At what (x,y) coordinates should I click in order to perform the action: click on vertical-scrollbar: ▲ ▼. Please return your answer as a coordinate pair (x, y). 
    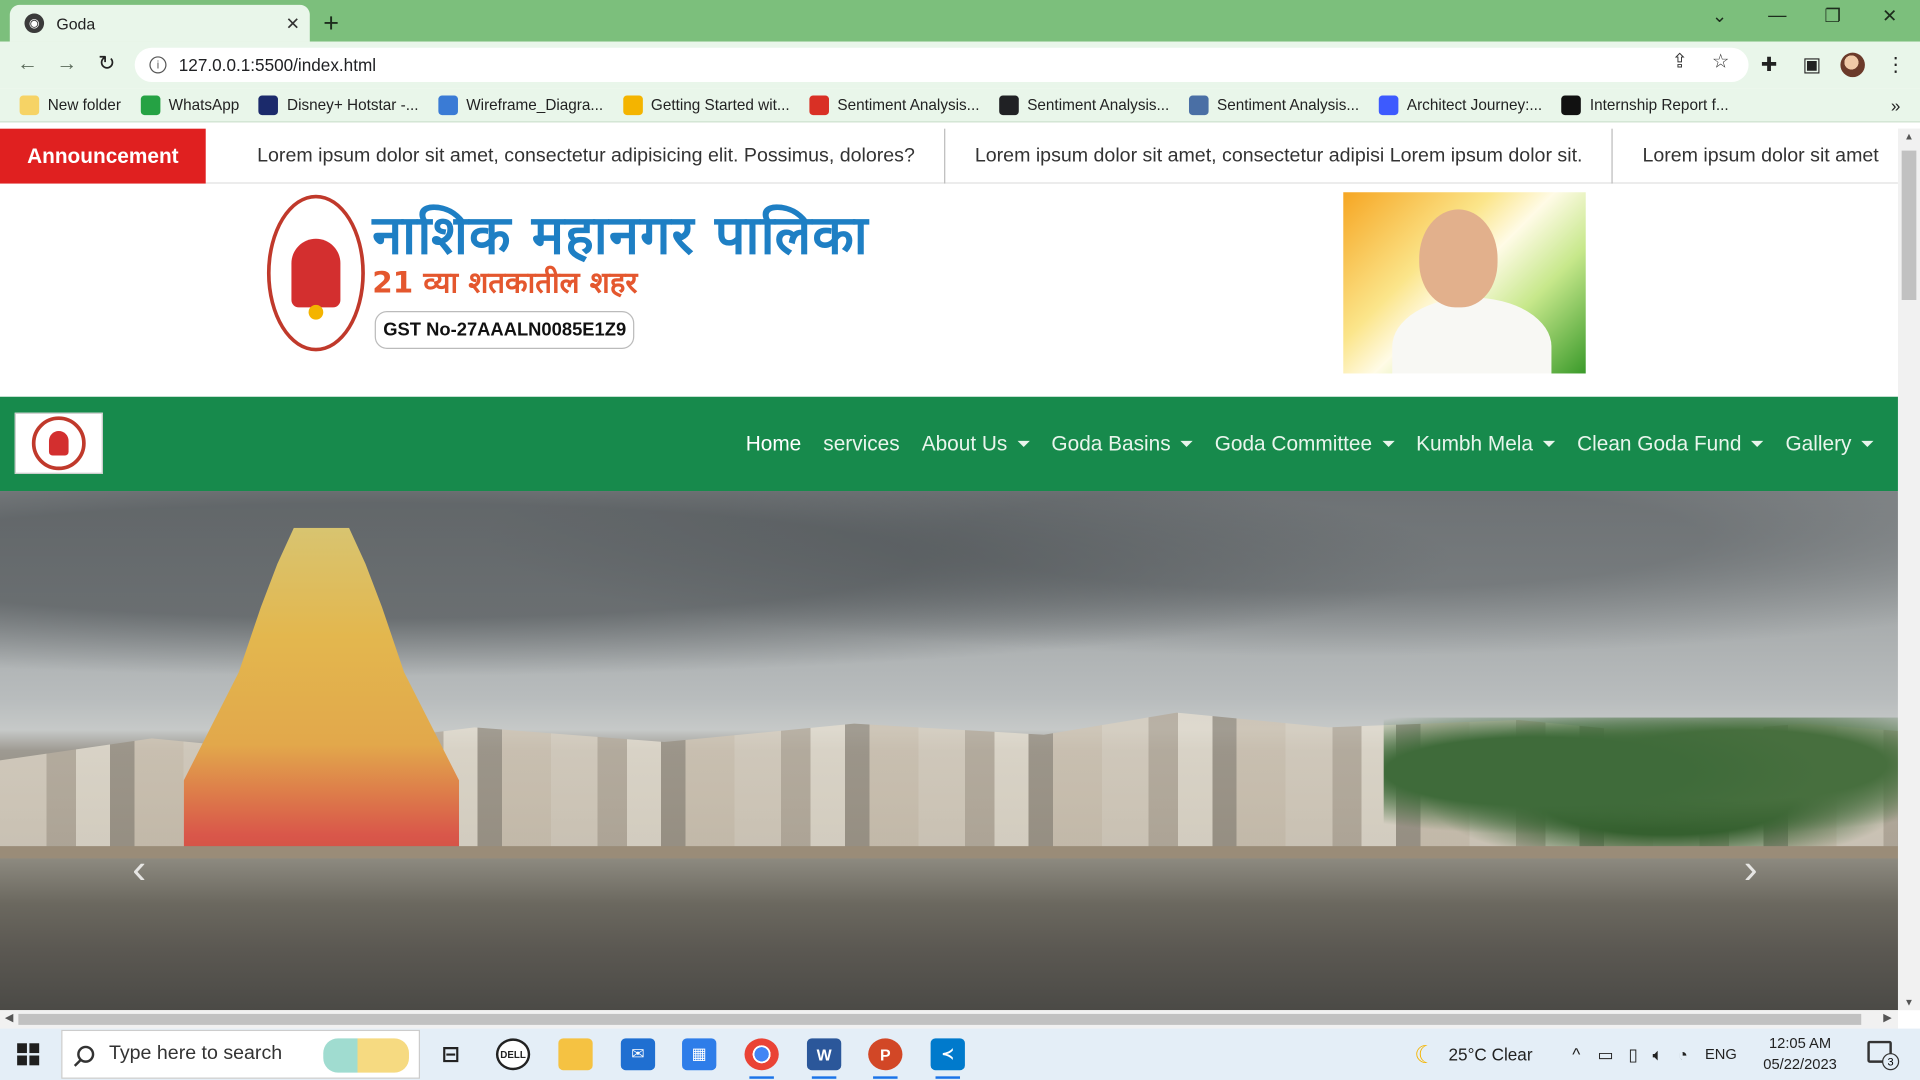
    Looking at the image, I should click on (1908, 569).